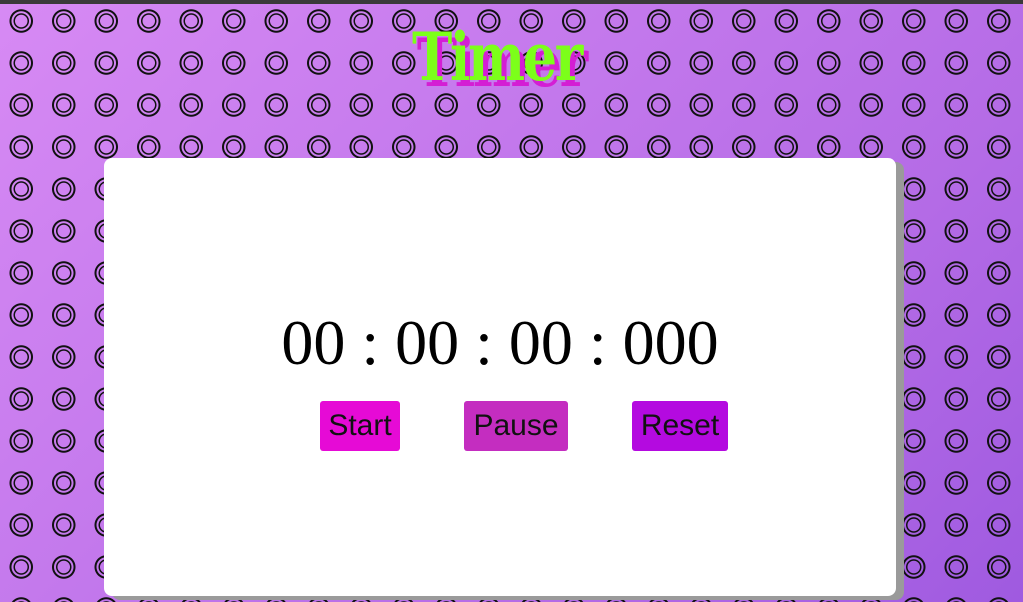 This screenshot has height=602, width=1023. Describe the element at coordinates (360, 426) in the screenshot. I see `start-button: Start` at that location.